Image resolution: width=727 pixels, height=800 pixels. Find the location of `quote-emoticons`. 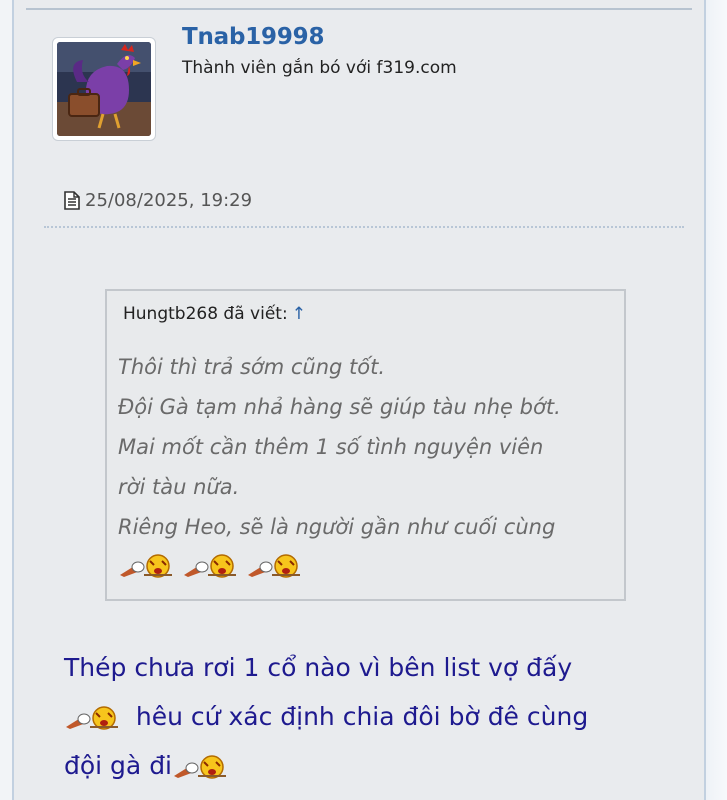

quote-emoticons is located at coordinates (368, 566).